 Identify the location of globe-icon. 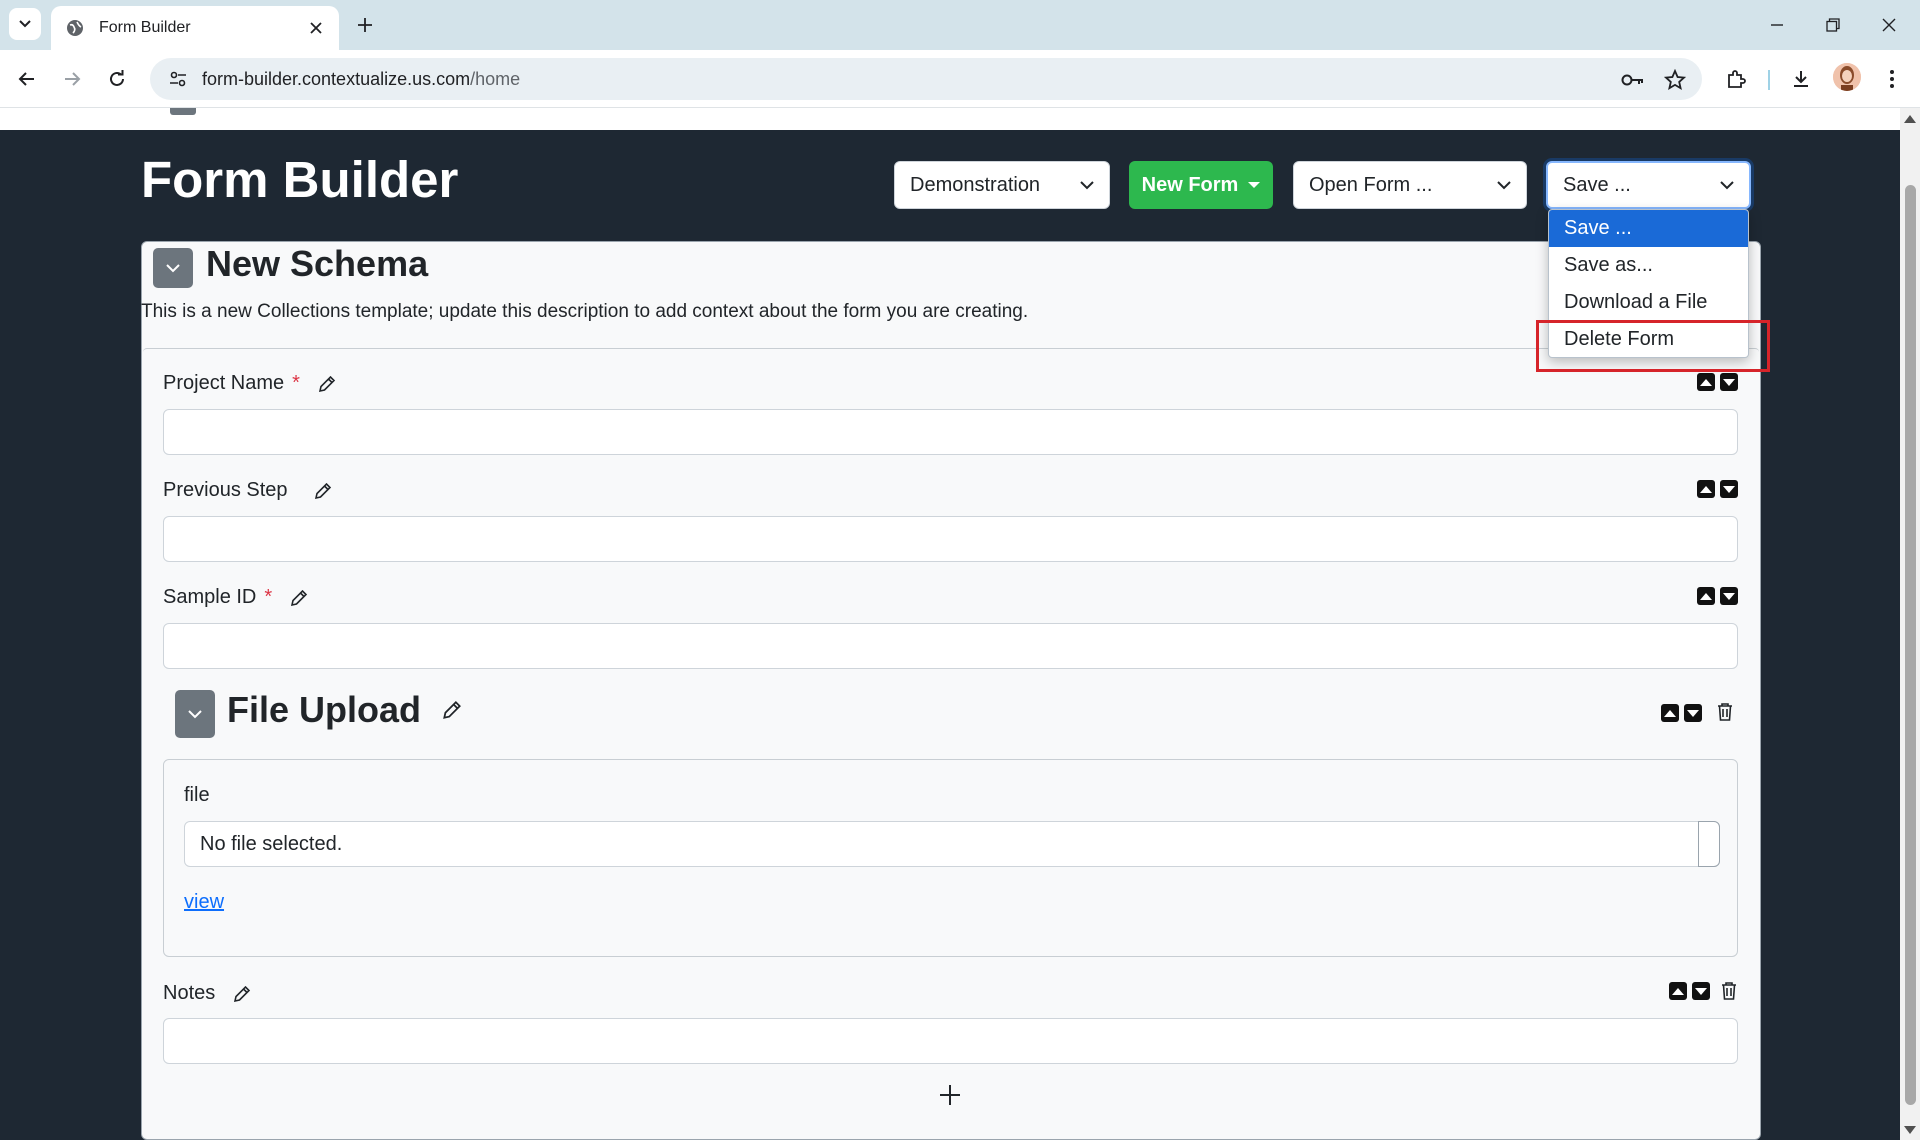
(75, 28).